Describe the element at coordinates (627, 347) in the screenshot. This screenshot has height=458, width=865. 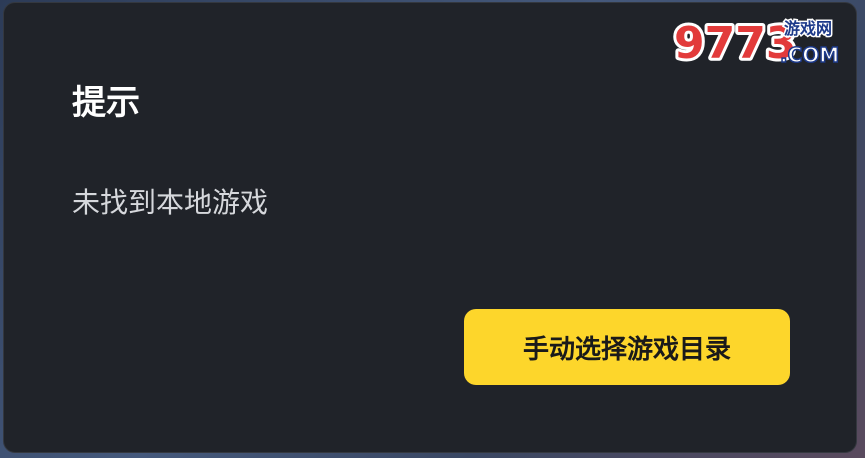
I see `select-game-directory-button: 手动选择游戏目录` at that location.